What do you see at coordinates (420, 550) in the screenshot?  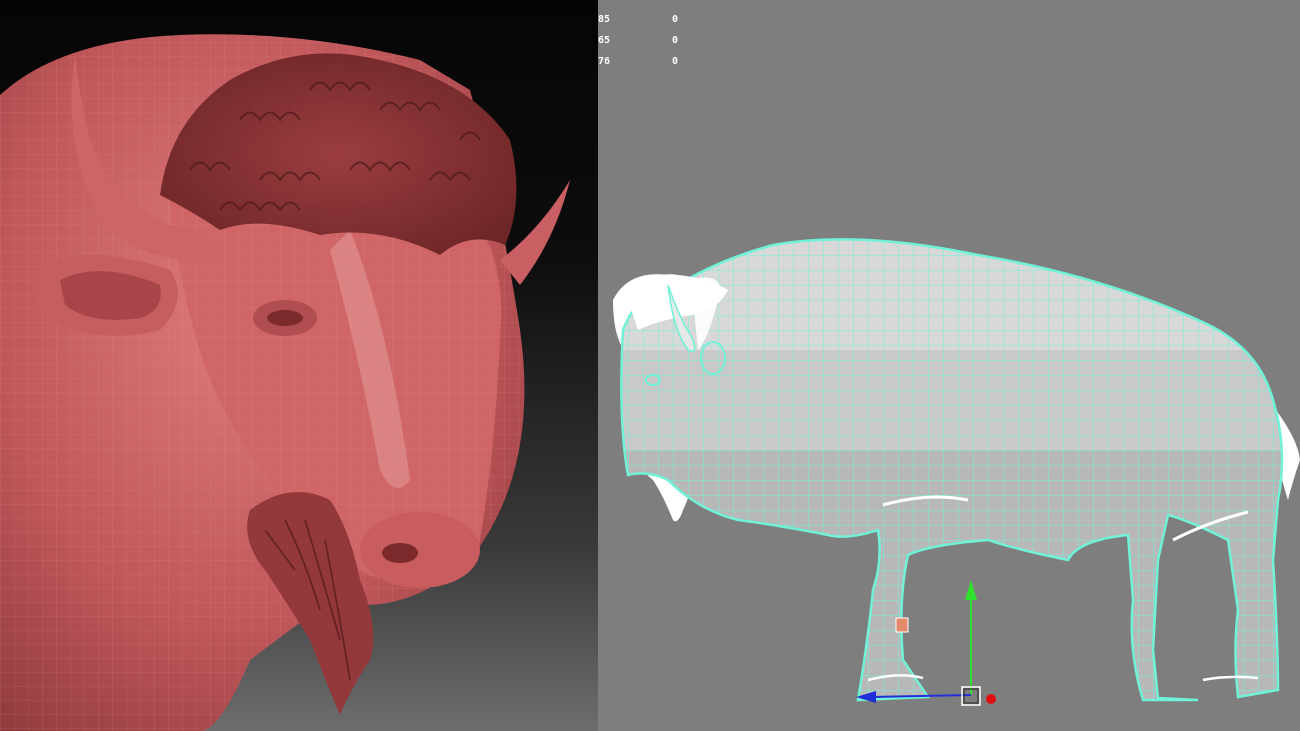 I see `bison-nose` at bounding box center [420, 550].